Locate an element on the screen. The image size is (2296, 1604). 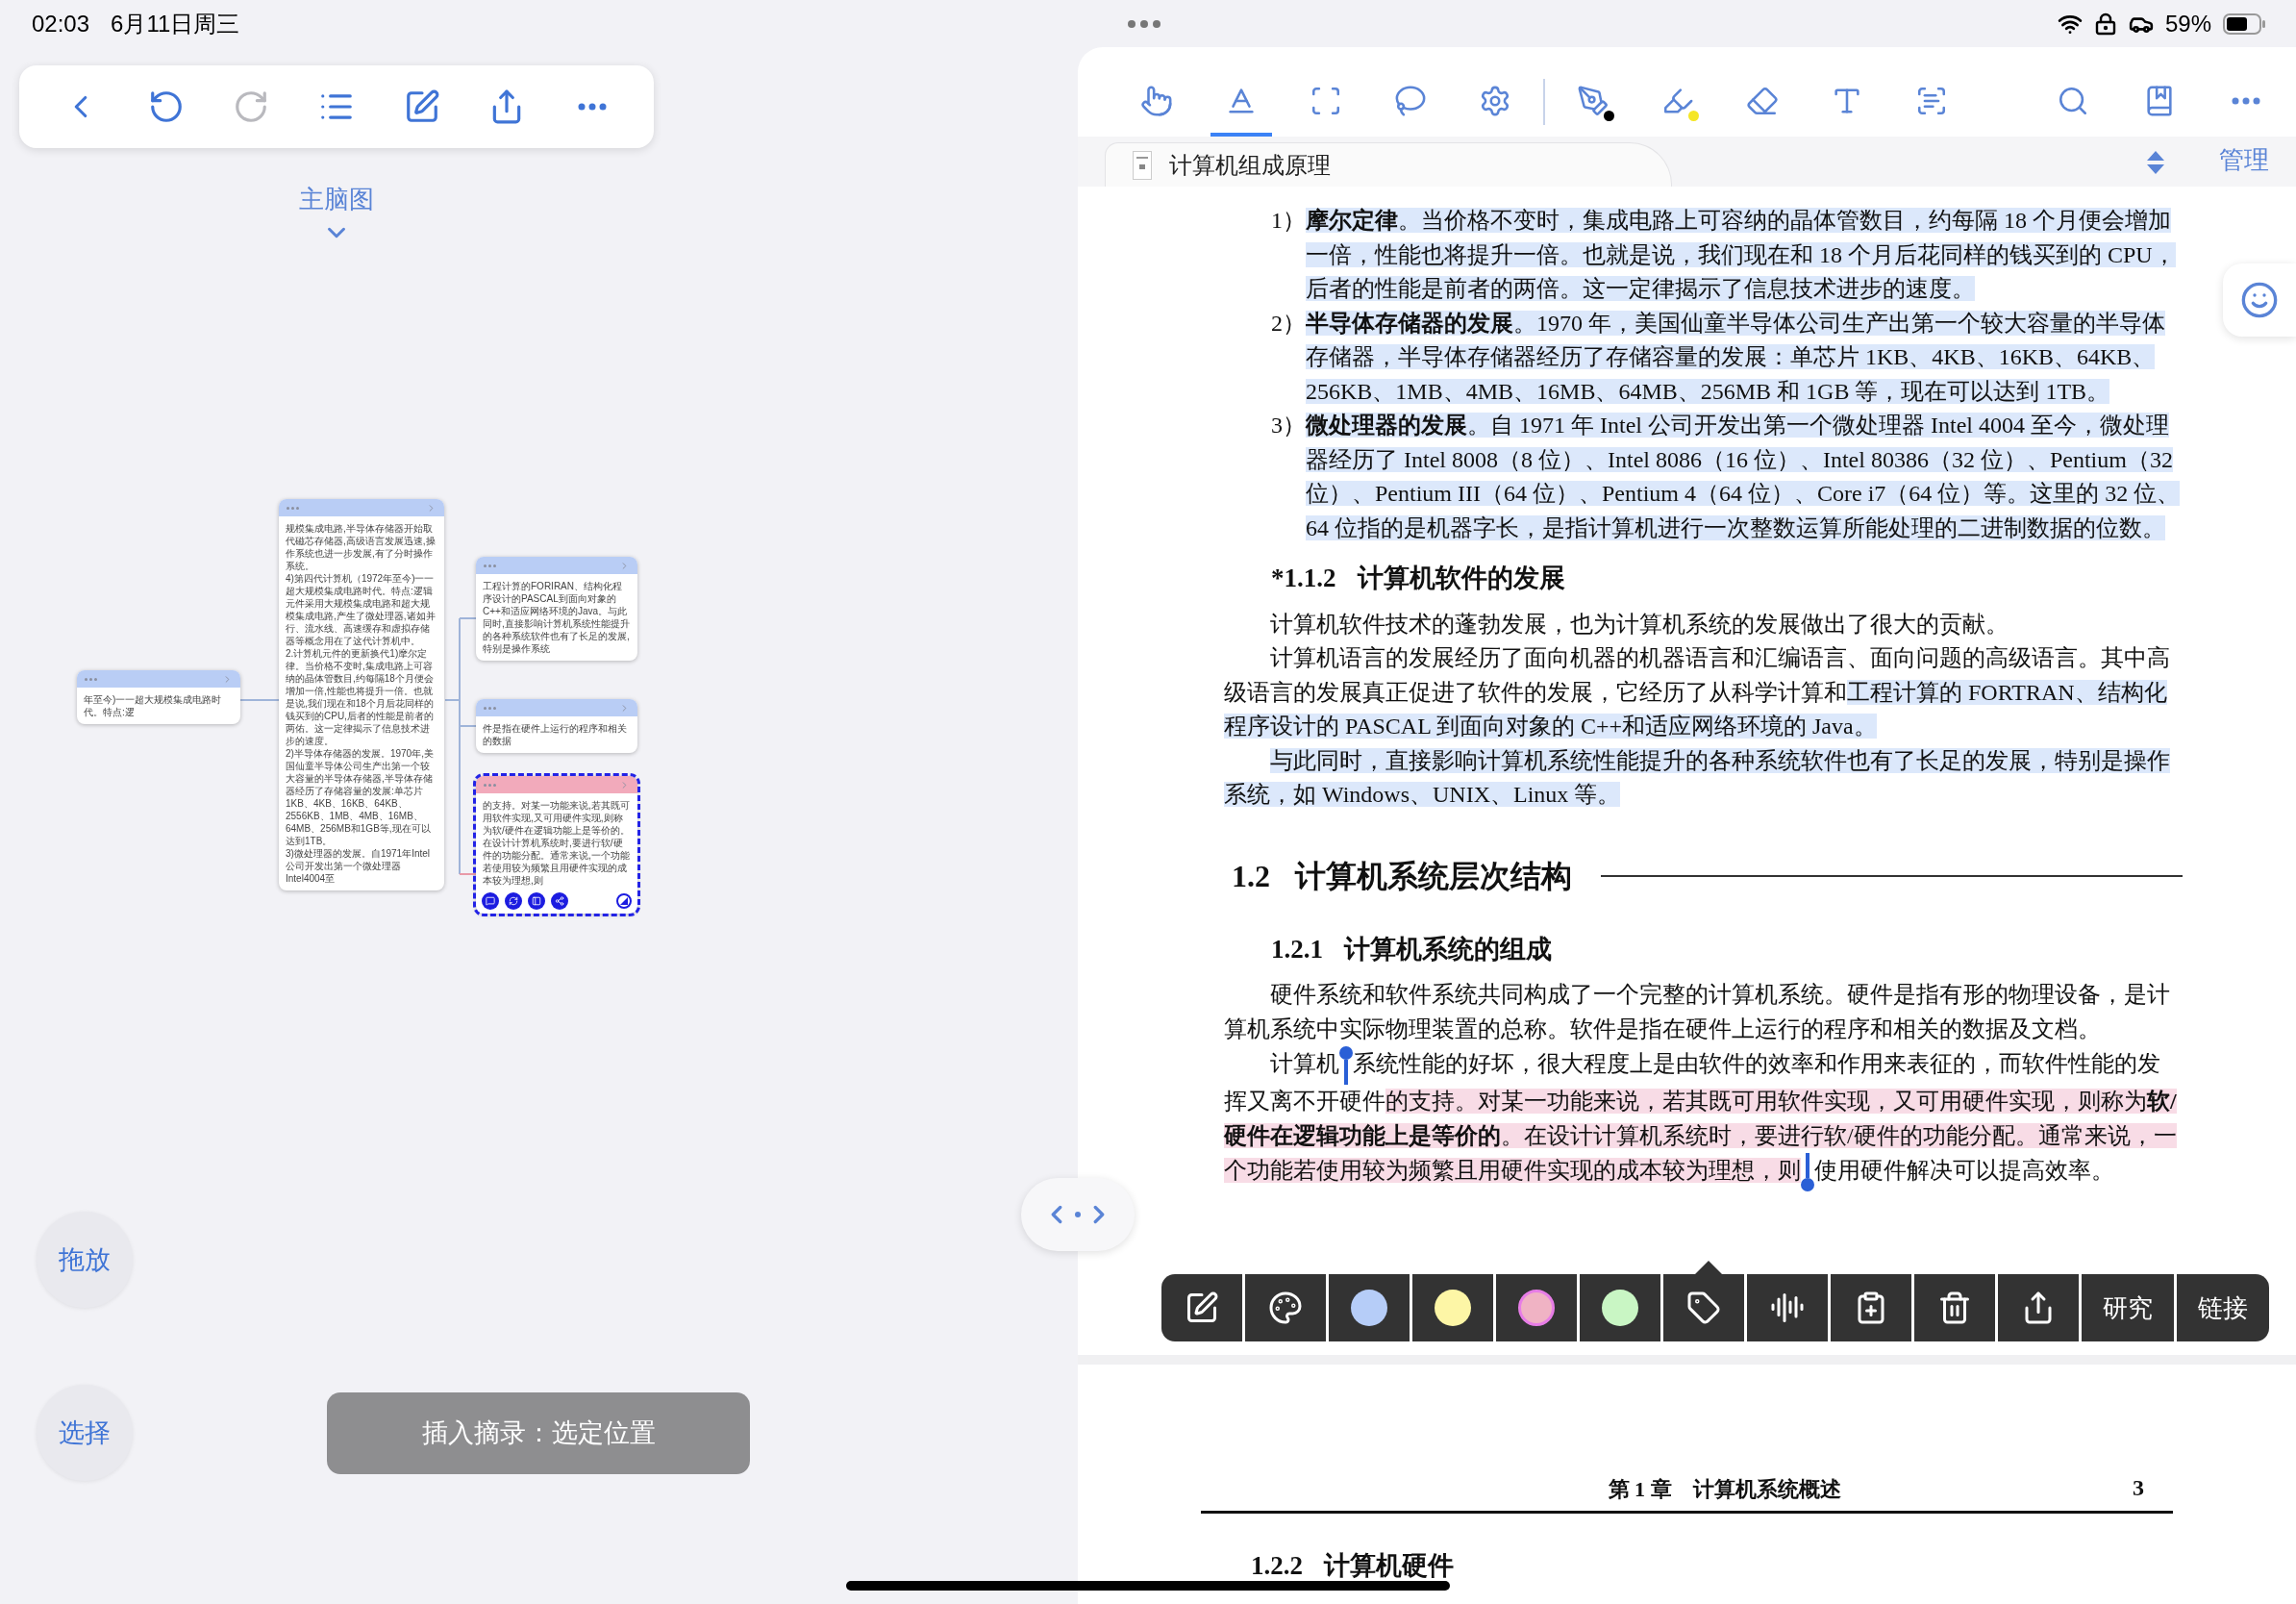
lasso-icon is located at coordinates (1410, 101).